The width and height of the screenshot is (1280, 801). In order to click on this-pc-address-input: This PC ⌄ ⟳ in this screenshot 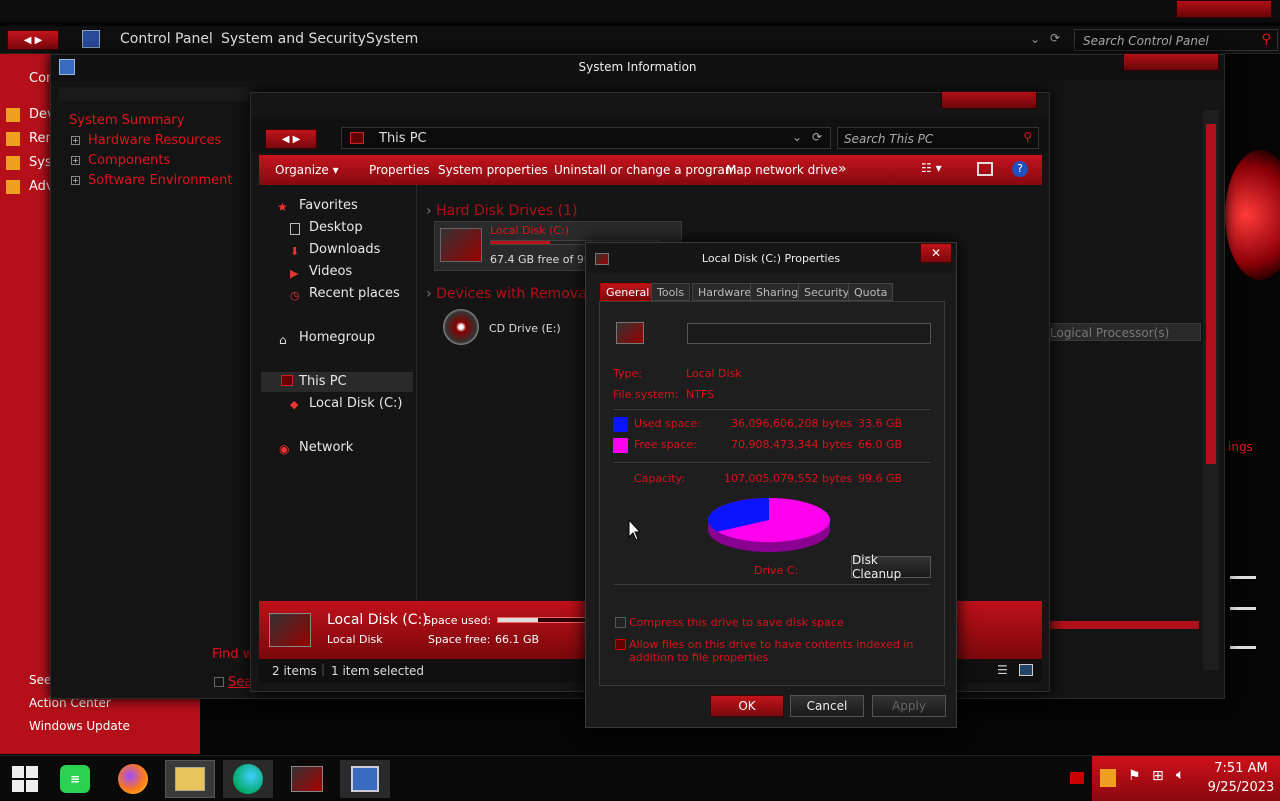, I will do `click(586, 138)`.